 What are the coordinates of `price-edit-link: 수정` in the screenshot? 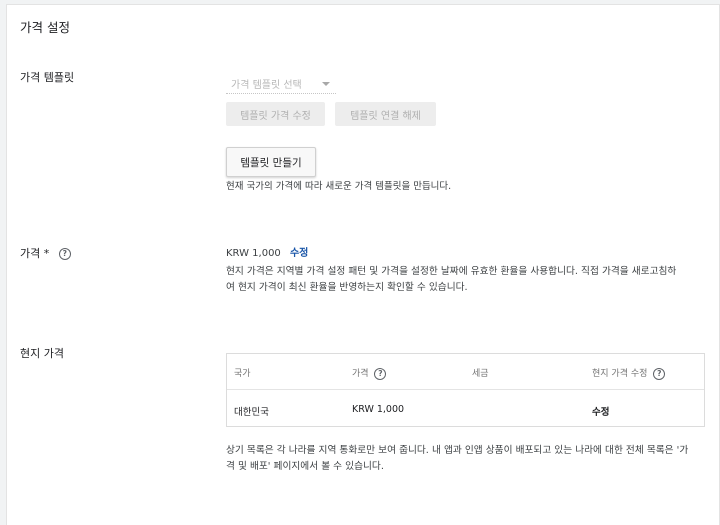 It's located at (299, 253).